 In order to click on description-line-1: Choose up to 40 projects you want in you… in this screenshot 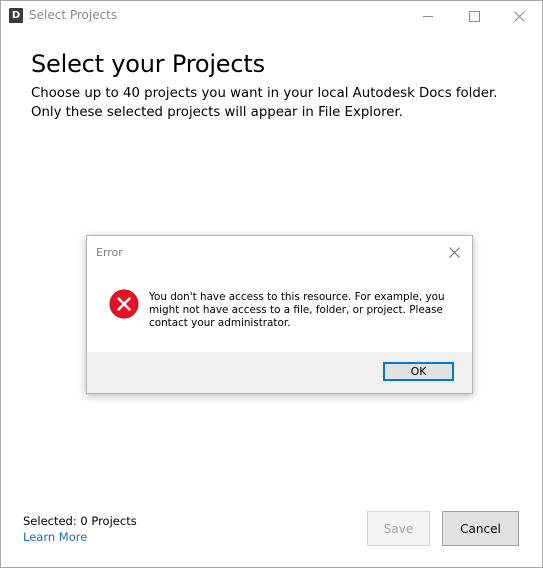, I will do `click(264, 93)`.